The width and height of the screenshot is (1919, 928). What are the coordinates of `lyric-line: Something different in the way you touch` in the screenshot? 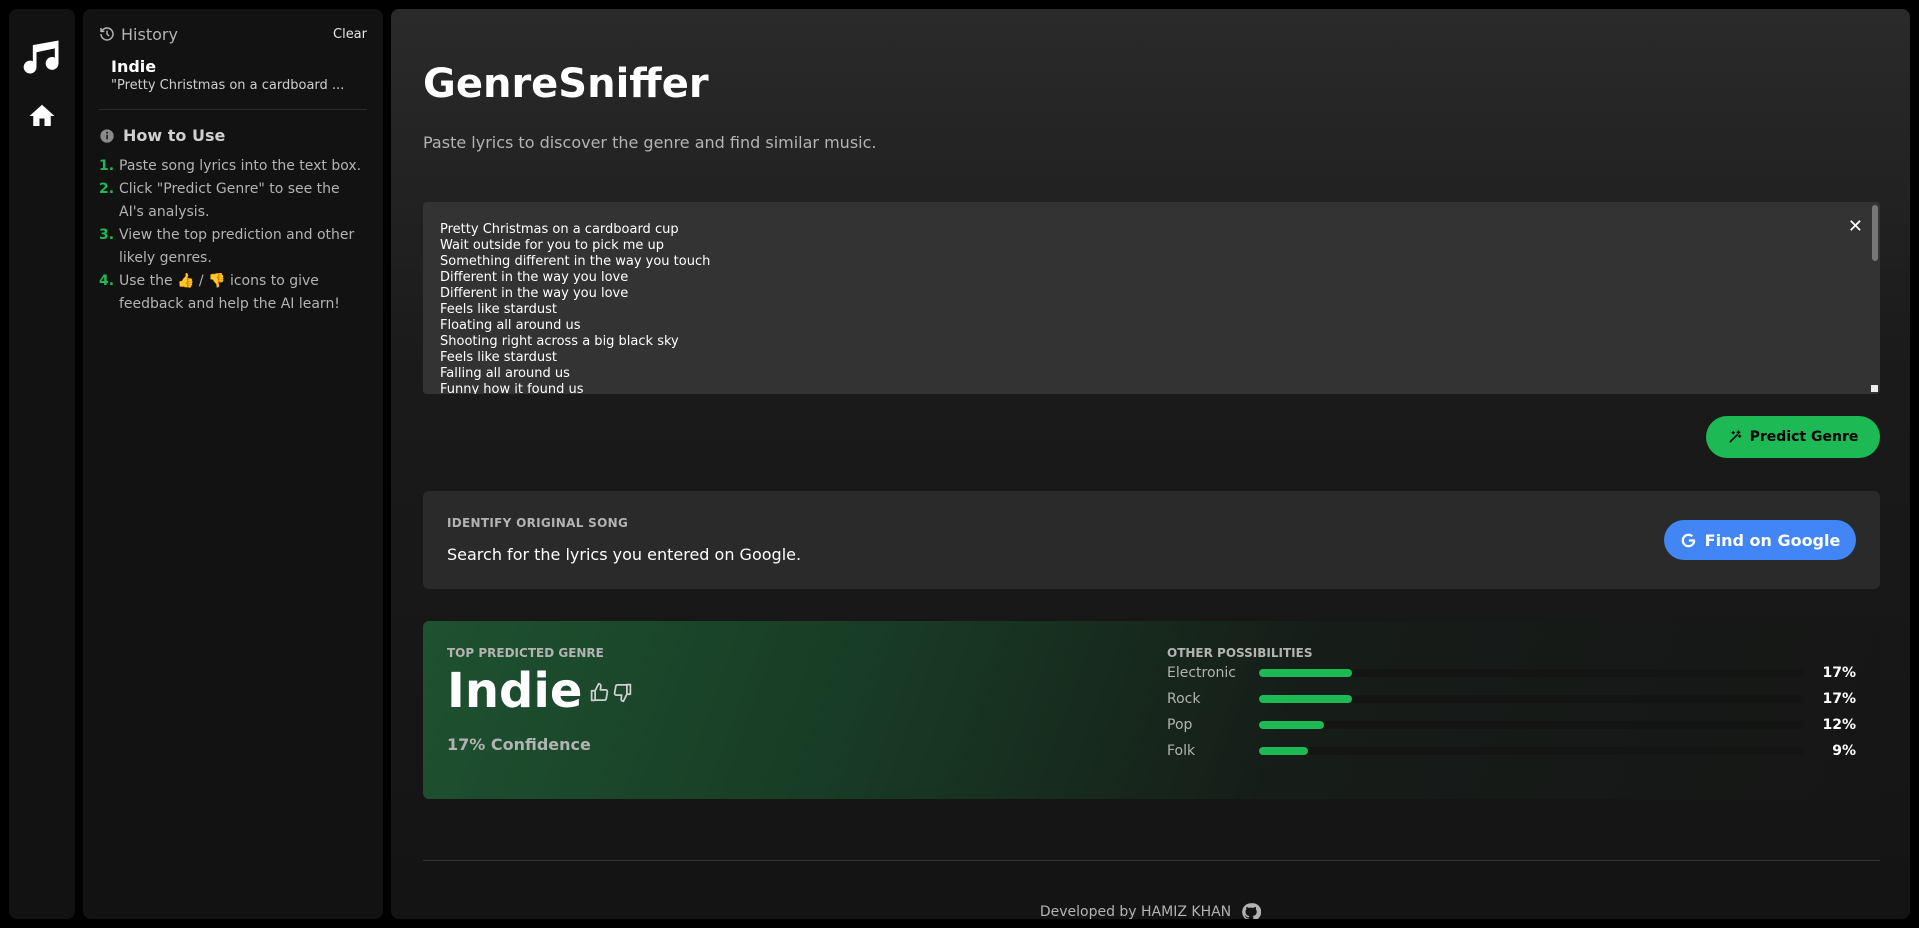 It's located at (575, 261).